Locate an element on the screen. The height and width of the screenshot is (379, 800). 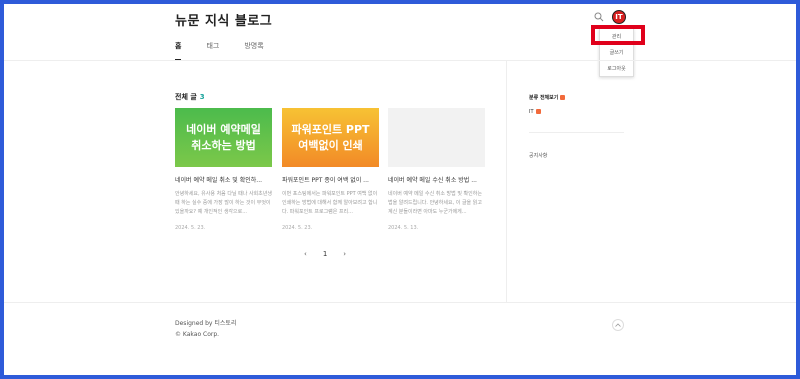
chevron-up-icon is located at coordinates (618, 325).